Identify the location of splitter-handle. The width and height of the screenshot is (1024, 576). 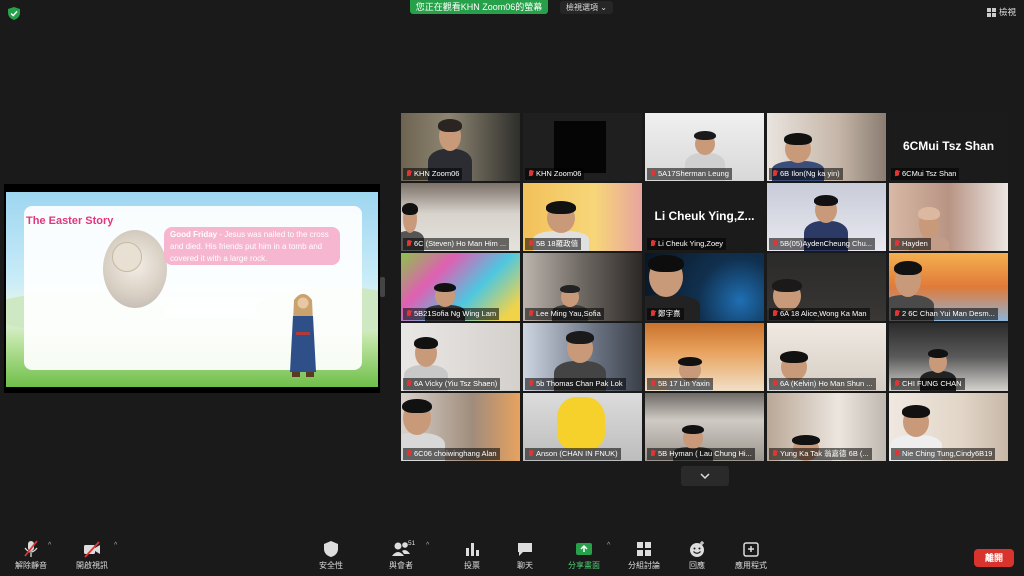
(382, 287).